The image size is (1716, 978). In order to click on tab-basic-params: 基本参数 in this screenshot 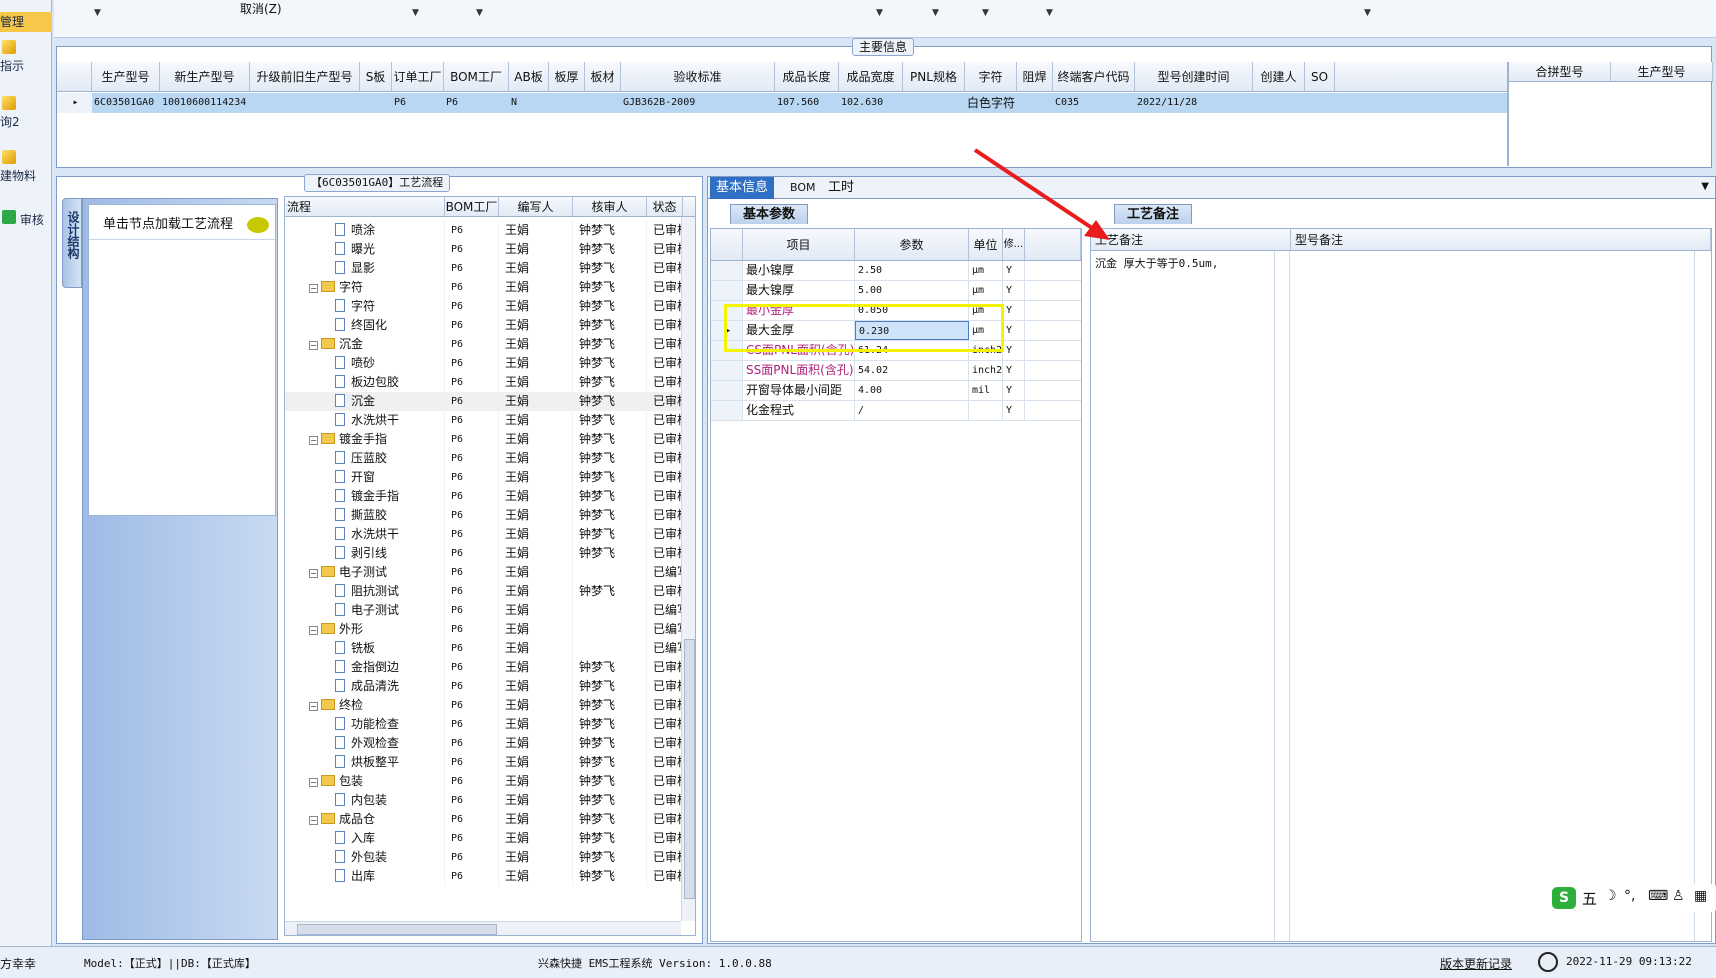, I will do `click(769, 214)`.